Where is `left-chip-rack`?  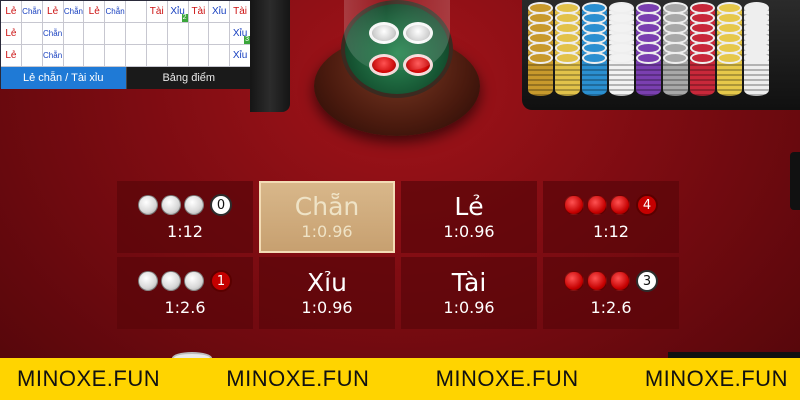
left-chip-rack is located at coordinates (270, 56).